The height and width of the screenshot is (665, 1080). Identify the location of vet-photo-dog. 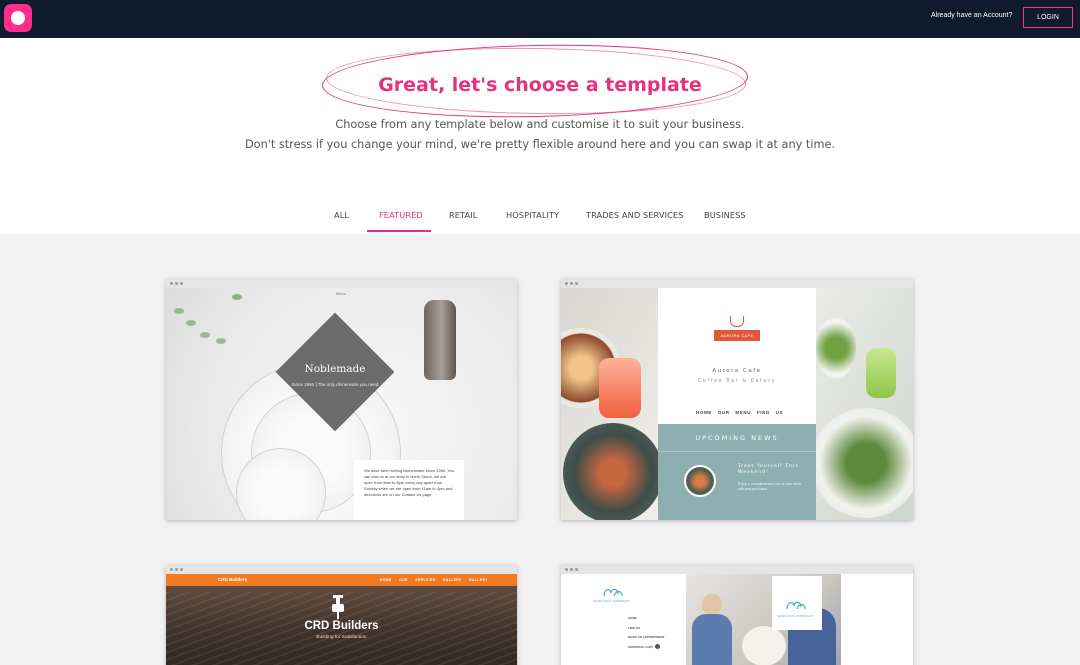
(764, 645).